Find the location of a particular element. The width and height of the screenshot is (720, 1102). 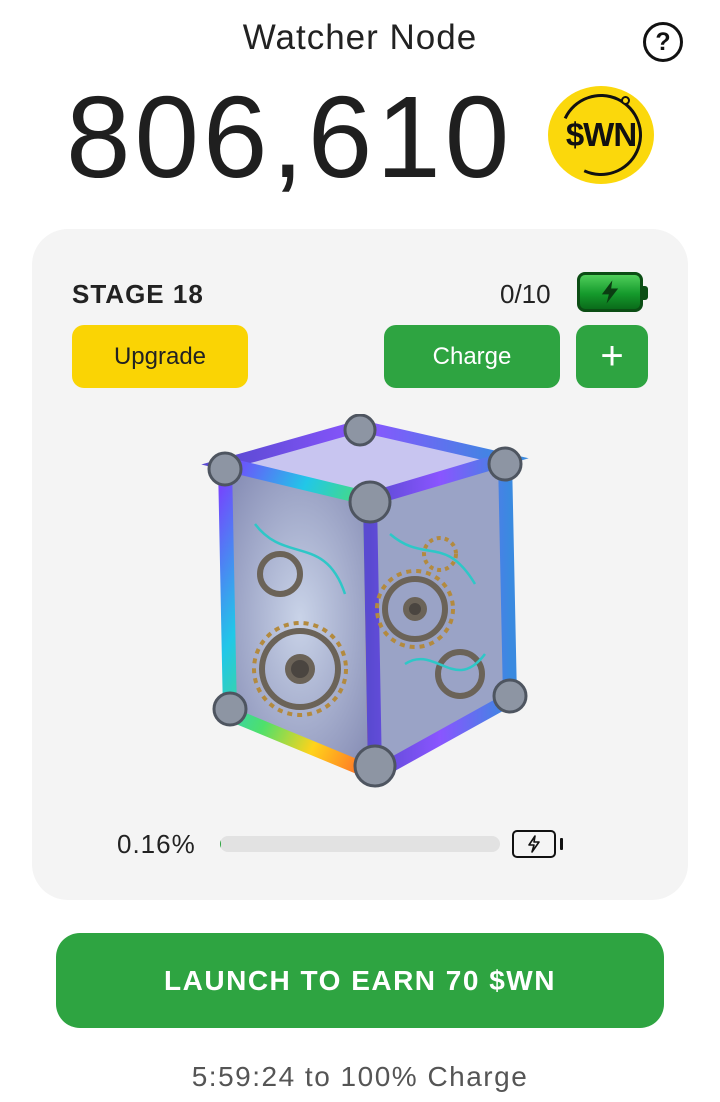

coin-symbol: $WN is located at coordinates (601, 134).